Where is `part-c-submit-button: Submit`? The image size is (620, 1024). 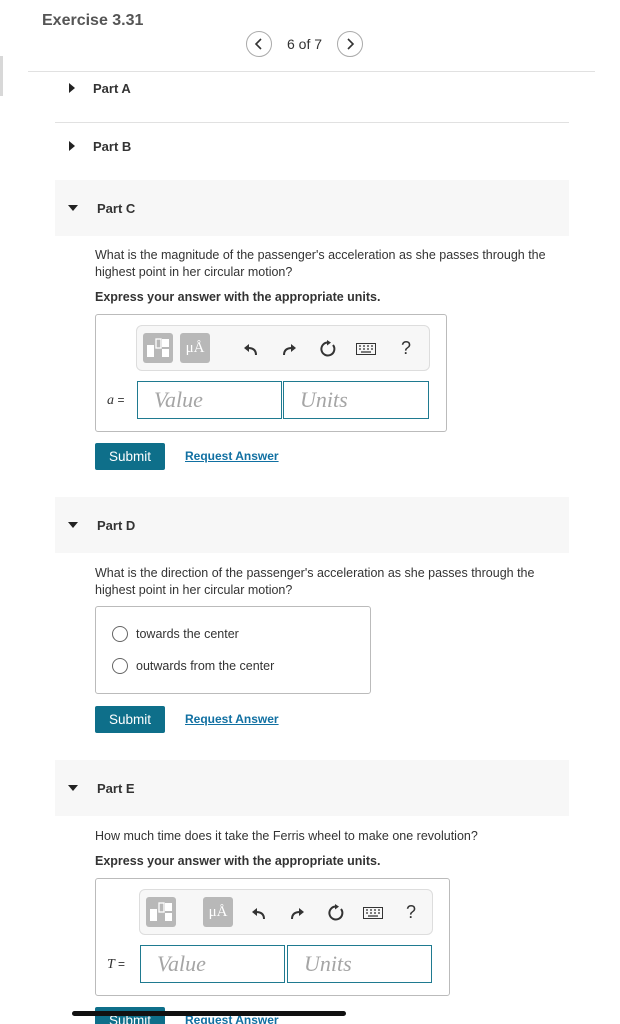
part-c-submit-button: Submit is located at coordinates (130, 456).